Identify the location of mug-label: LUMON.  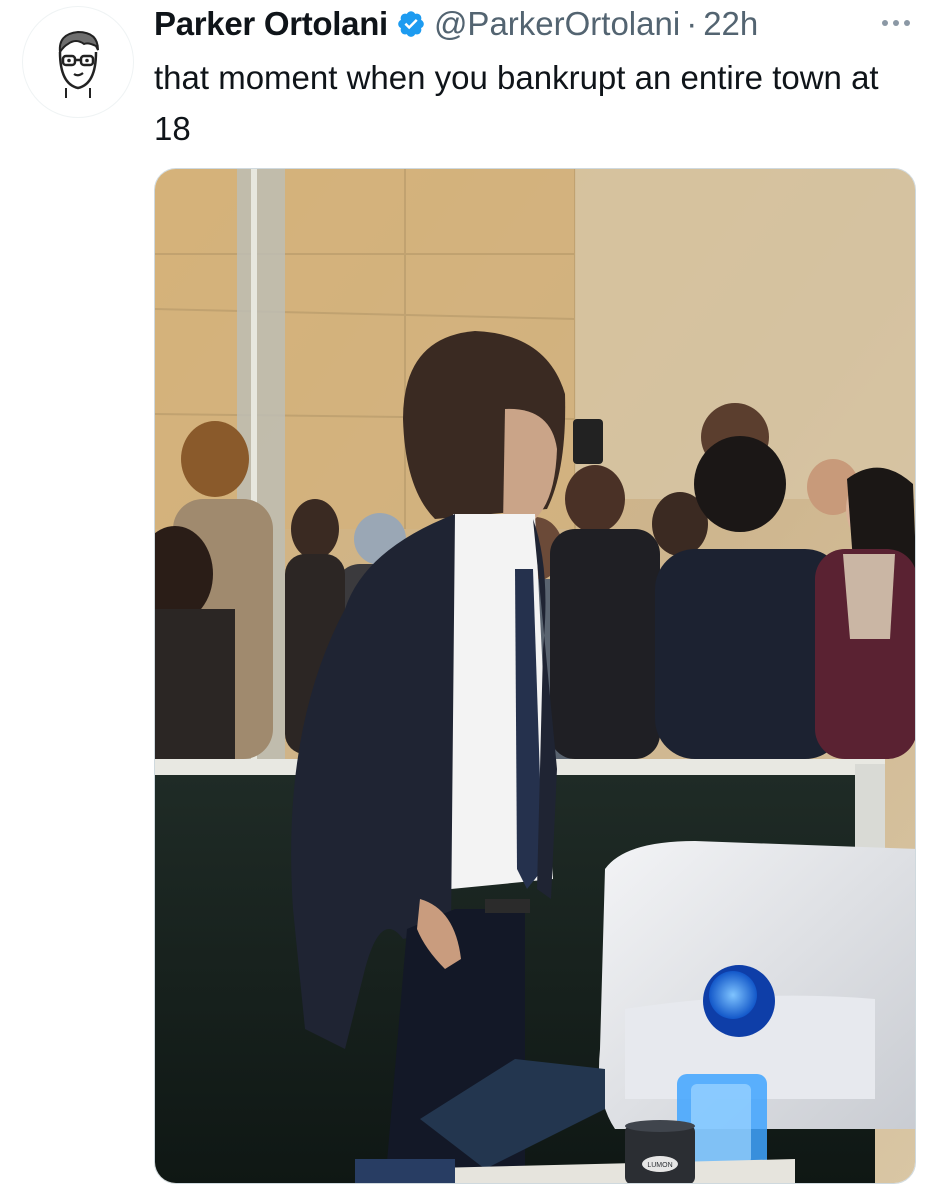
(659, 1165).